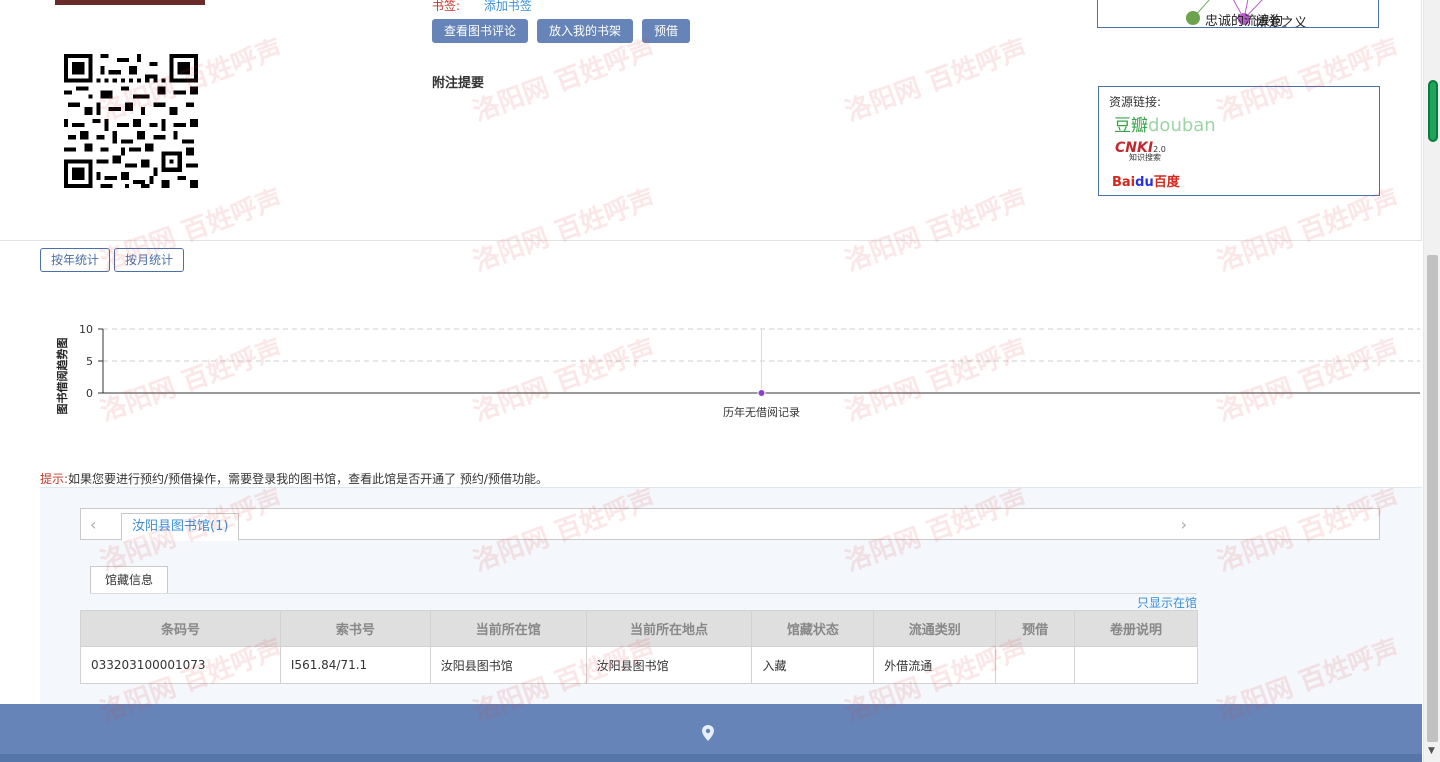 The image size is (1440, 762). What do you see at coordinates (1432, 498) in the screenshot?
I see `scrollbar-thumb` at bounding box center [1432, 498].